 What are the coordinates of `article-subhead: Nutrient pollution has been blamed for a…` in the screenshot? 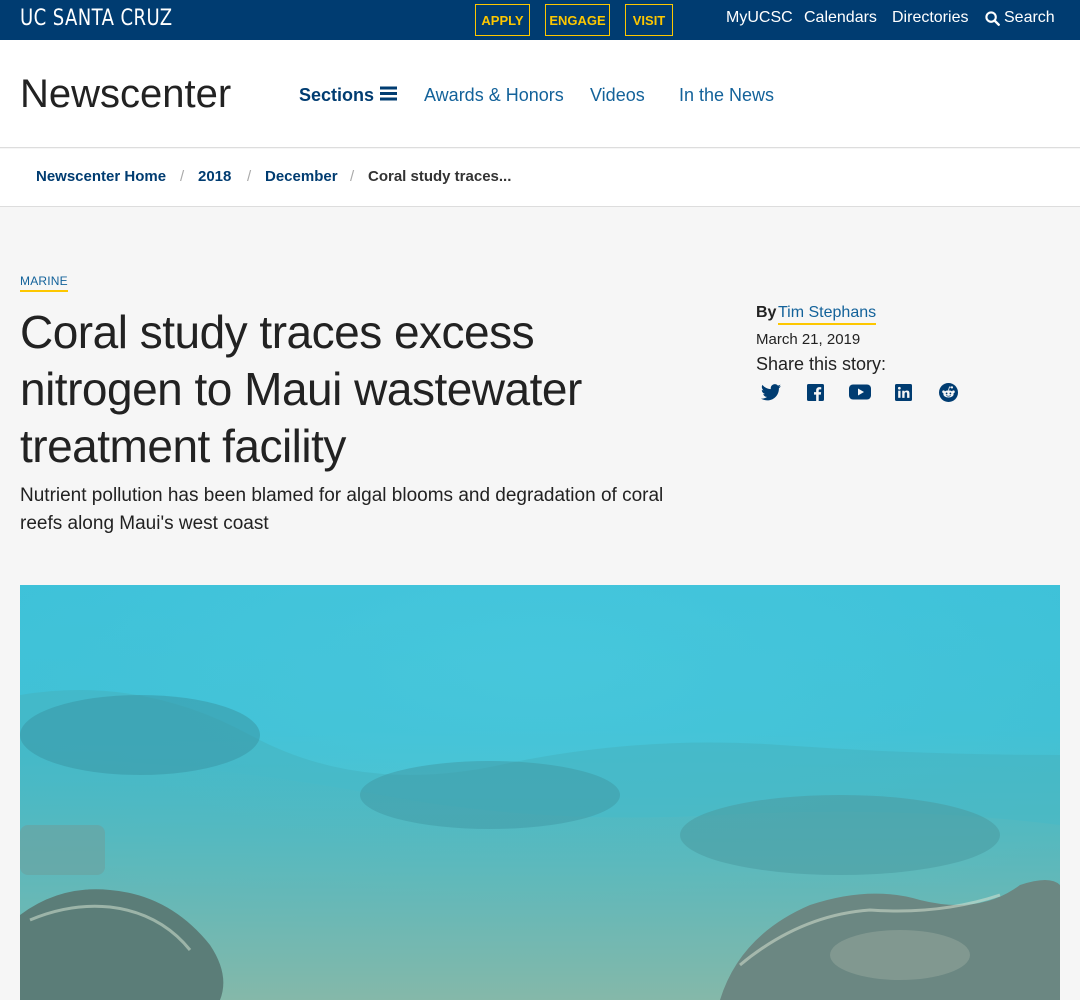 It's located at (342, 509).